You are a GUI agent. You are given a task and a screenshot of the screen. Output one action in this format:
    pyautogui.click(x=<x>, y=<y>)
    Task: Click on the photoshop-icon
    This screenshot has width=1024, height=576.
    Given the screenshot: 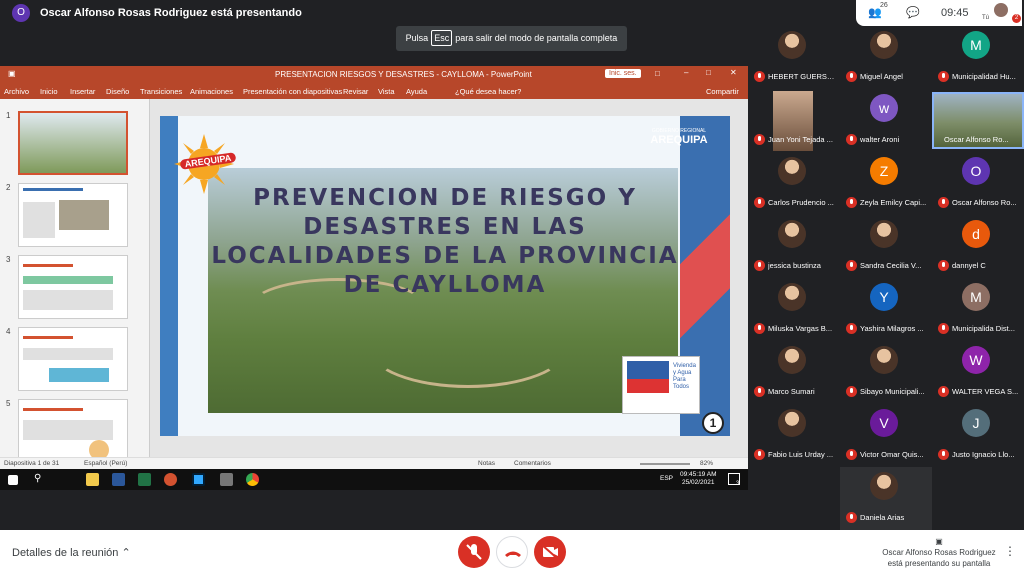 What is the action you would take?
    pyautogui.click(x=198, y=479)
    